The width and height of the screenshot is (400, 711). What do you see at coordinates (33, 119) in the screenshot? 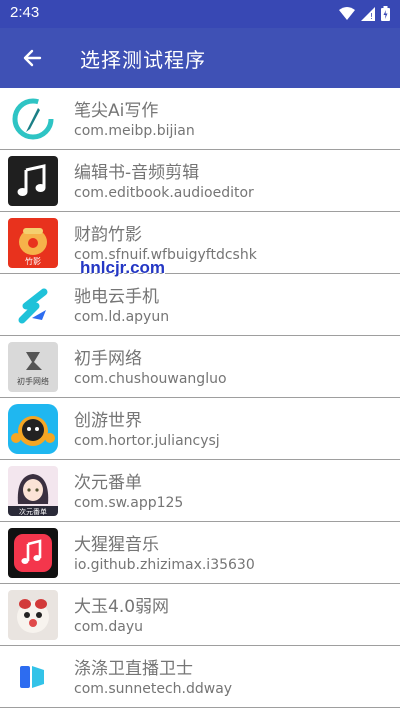
I see `app-icon-bijian` at bounding box center [33, 119].